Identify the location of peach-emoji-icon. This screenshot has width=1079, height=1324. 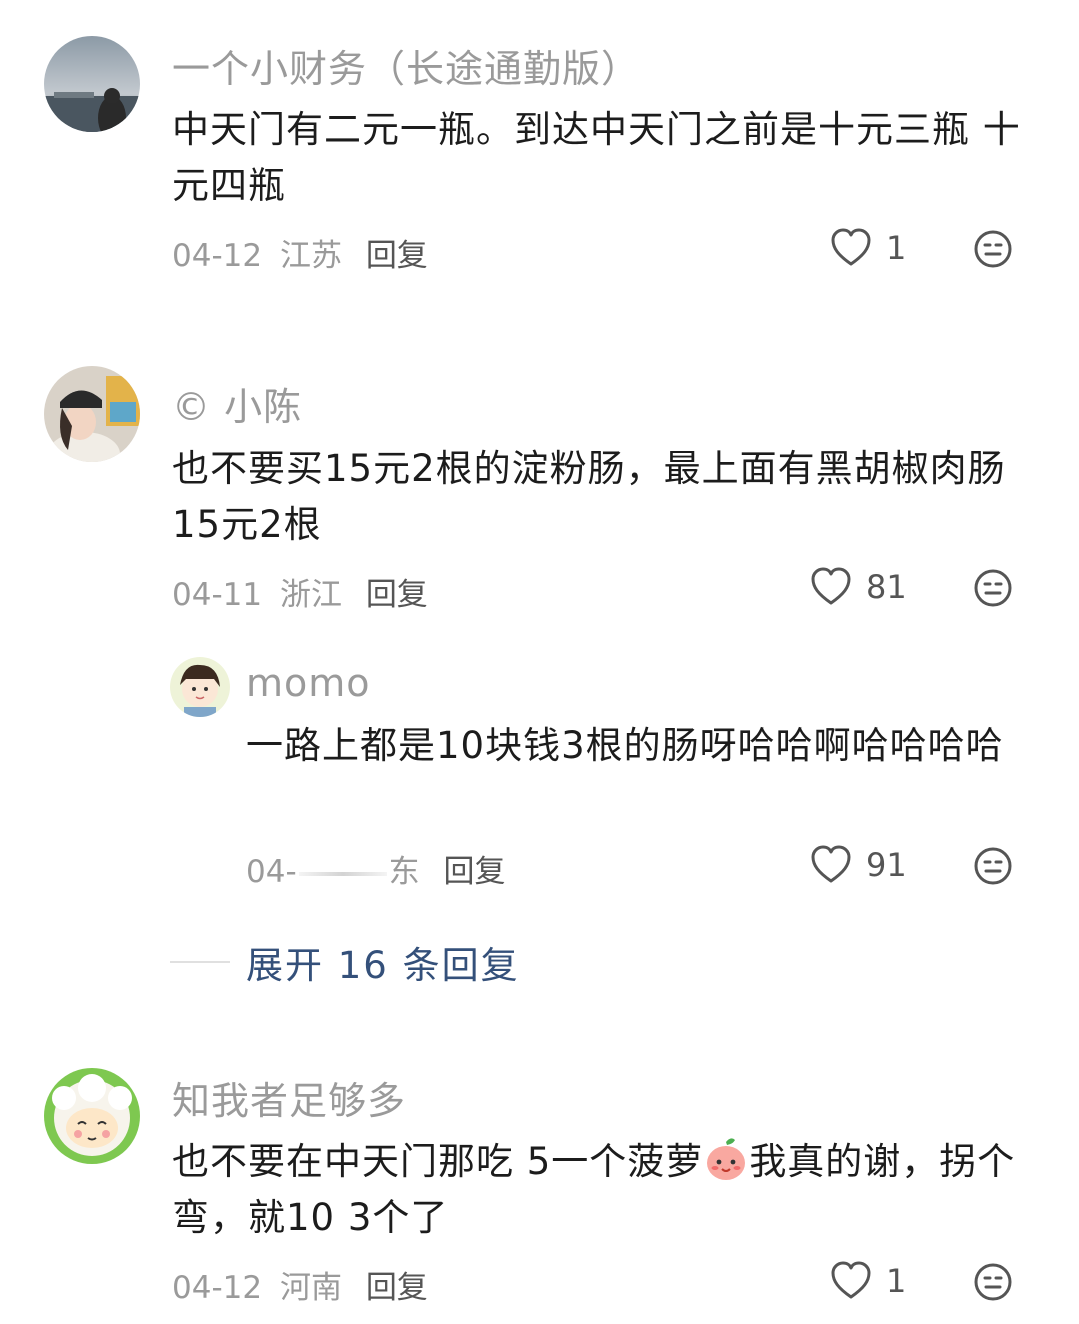
(726, 1159).